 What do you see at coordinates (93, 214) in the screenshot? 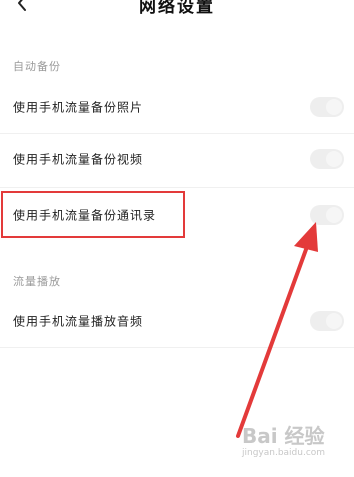
I see `highlight-box` at bounding box center [93, 214].